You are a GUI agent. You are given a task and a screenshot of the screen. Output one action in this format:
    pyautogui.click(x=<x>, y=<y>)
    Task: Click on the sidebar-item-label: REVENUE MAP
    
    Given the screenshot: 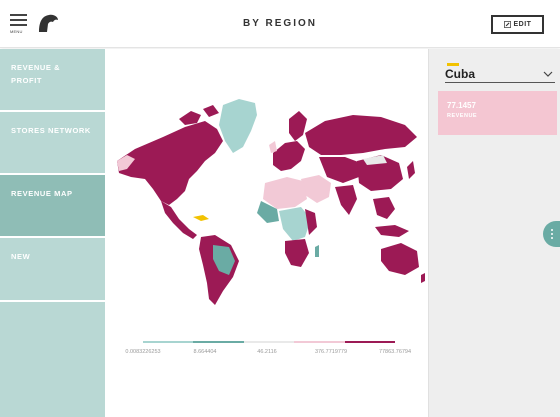 What is the action you would take?
    pyautogui.click(x=42, y=193)
    